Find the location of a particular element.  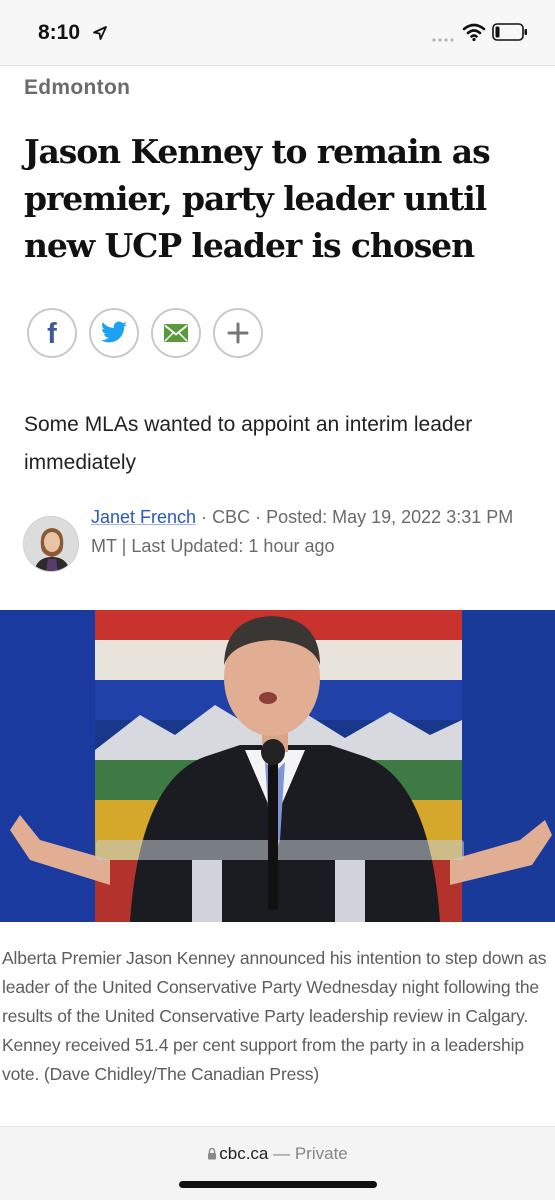

author-link: Janet French is located at coordinates (143, 517).